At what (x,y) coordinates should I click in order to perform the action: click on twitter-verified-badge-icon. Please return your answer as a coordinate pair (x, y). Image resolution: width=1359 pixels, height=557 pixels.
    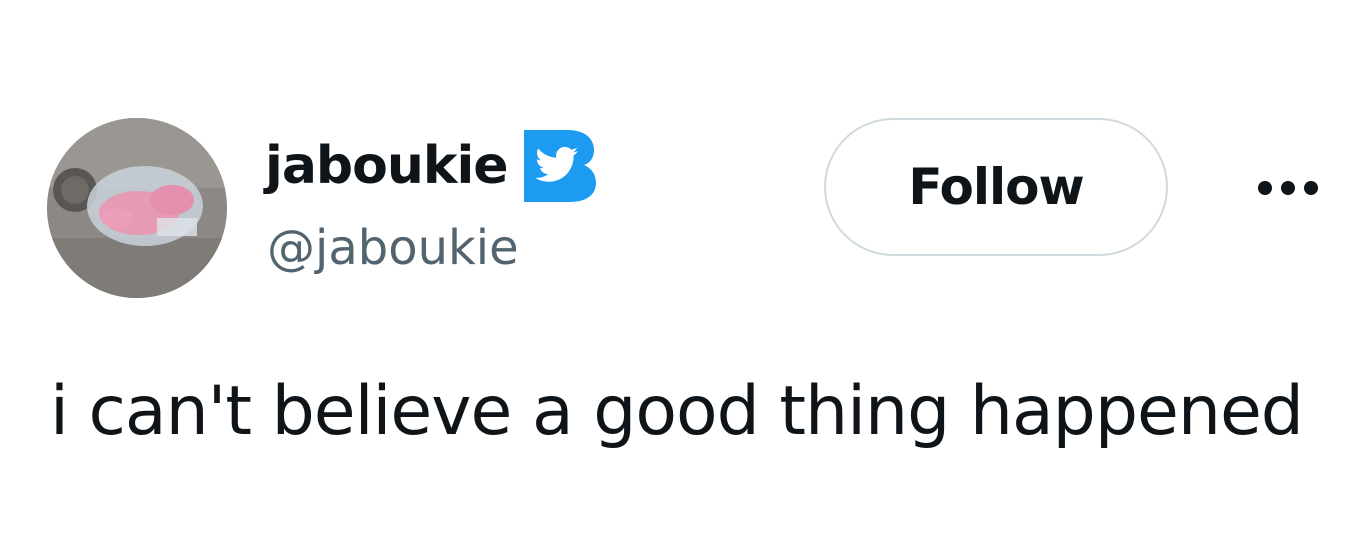
    Looking at the image, I should click on (559, 165).